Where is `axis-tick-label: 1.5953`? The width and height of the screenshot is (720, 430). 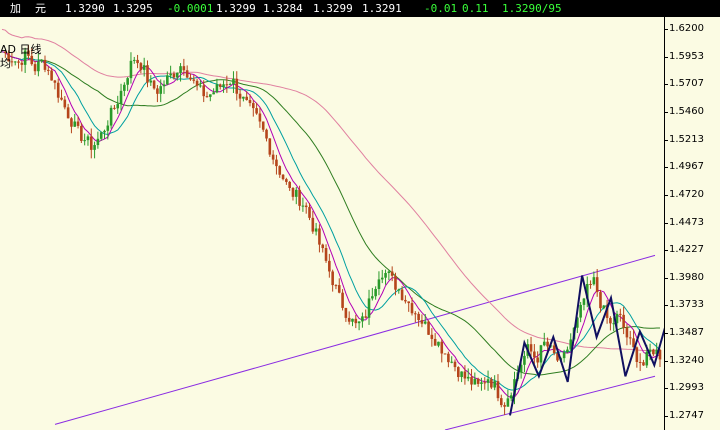
axis-tick-label: 1.5953 is located at coordinates (686, 56).